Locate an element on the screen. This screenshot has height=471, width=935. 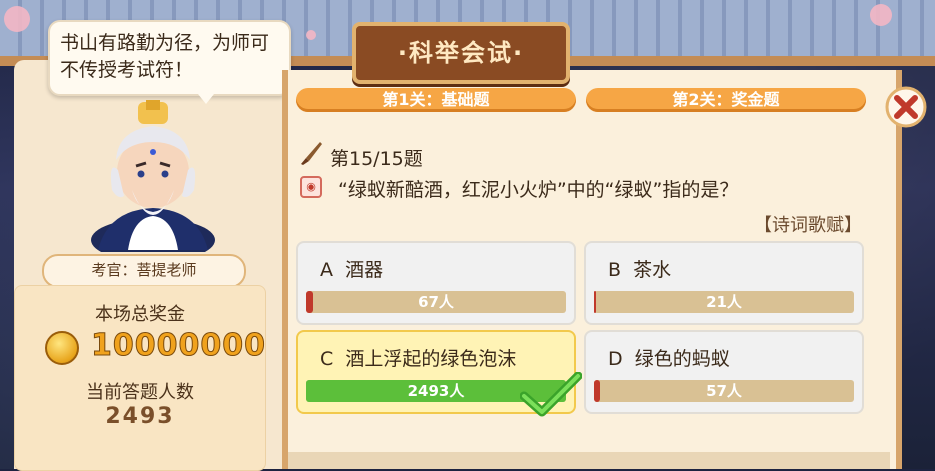
vote-count: 57人 is located at coordinates (724, 391).